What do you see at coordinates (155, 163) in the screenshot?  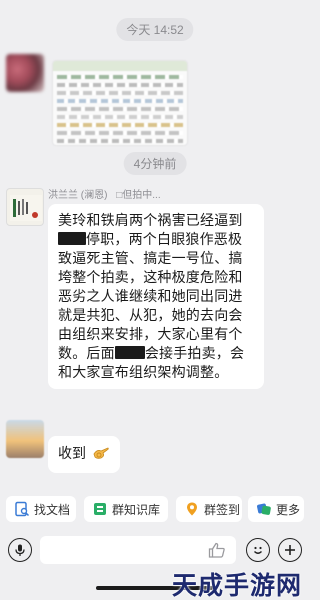 I see `timestamp-mid: 4分钟前` at bounding box center [155, 163].